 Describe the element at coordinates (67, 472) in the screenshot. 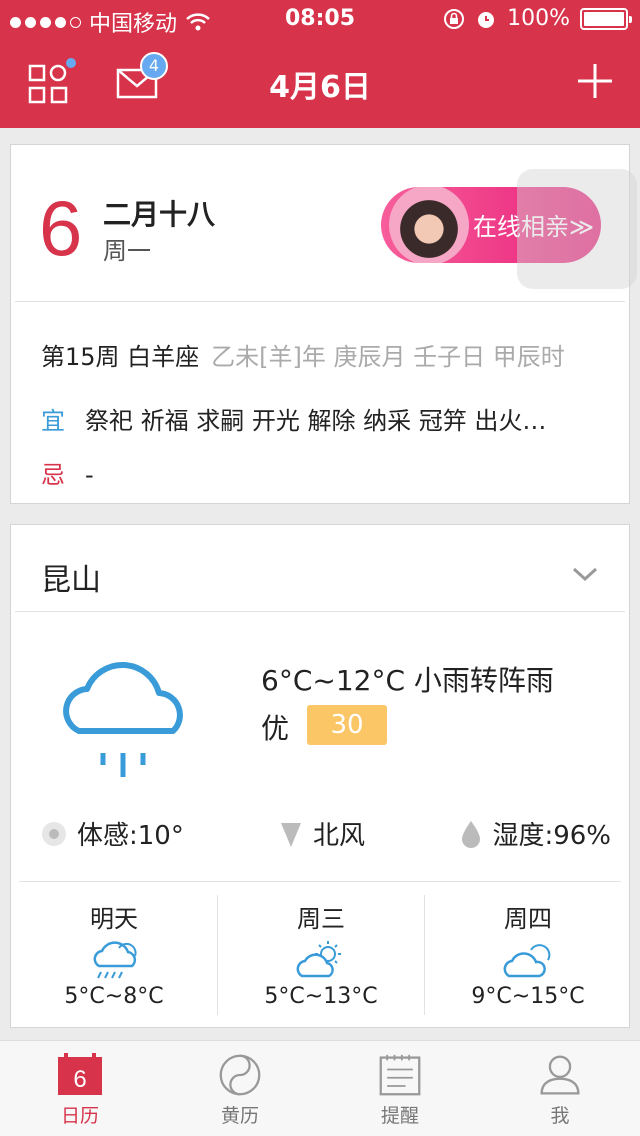

I see `ji-row: 忌-` at that location.